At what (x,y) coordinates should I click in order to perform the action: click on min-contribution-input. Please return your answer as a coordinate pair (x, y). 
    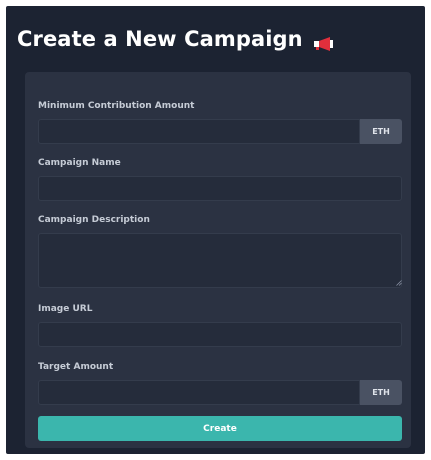
    Looking at the image, I should click on (199, 131).